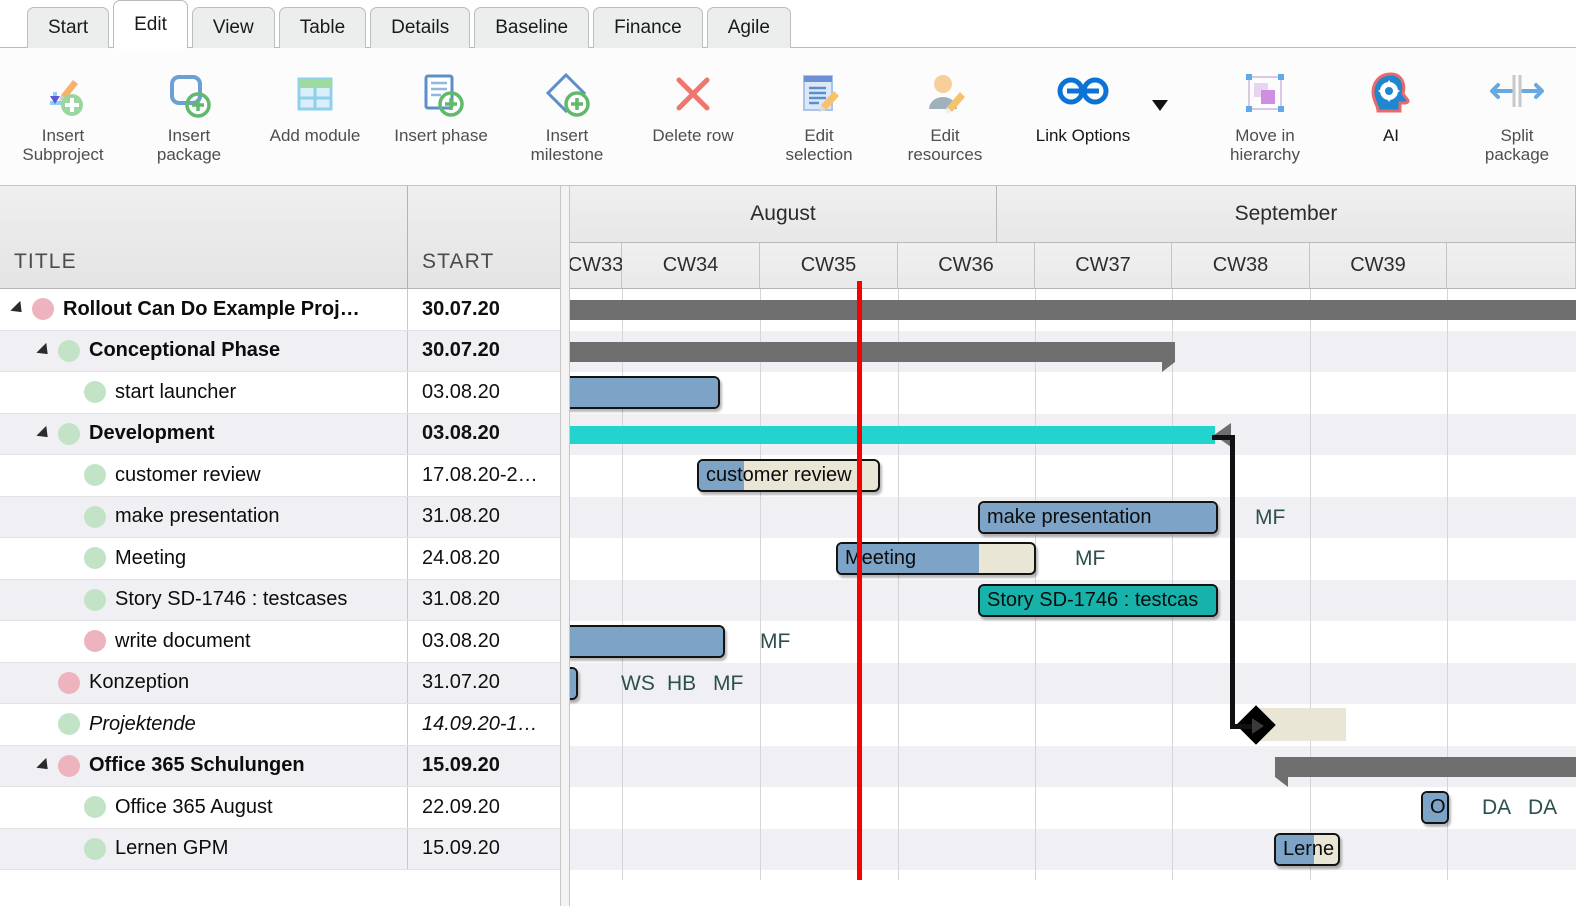  Describe the element at coordinates (900, 434) in the screenshot. I see `gantt-critical-path-bar` at that location.